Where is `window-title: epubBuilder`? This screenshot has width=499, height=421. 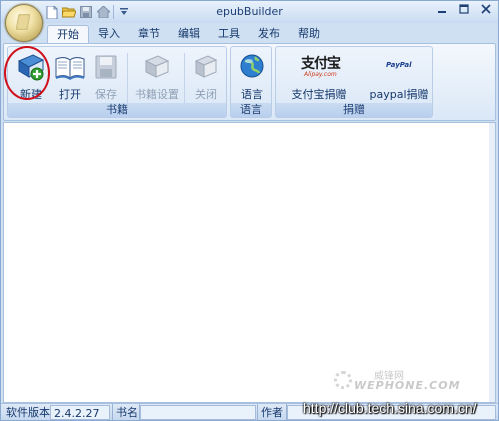
window-title: epubBuilder is located at coordinates (249, 11).